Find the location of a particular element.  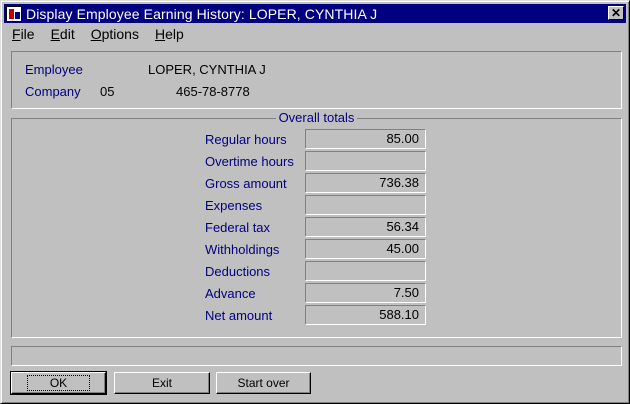

deductions-label: Deductions is located at coordinates (238, 271).